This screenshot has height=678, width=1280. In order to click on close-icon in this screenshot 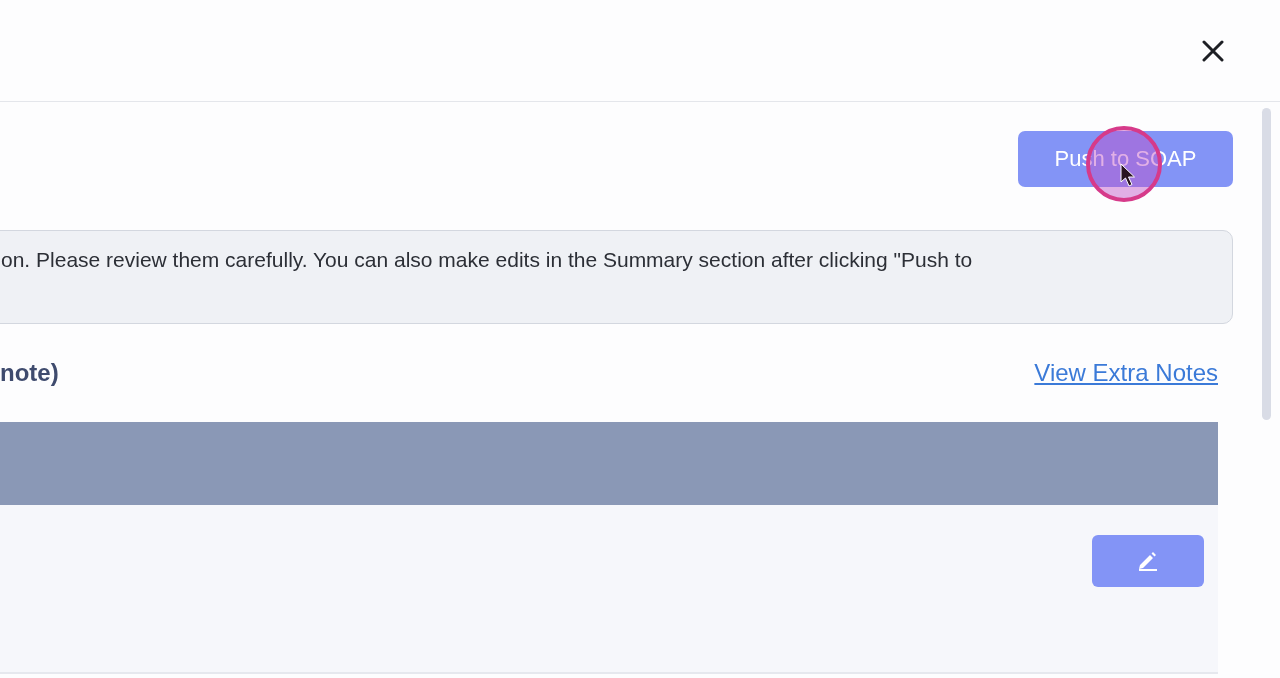, I will do `click(1213, 50)`.